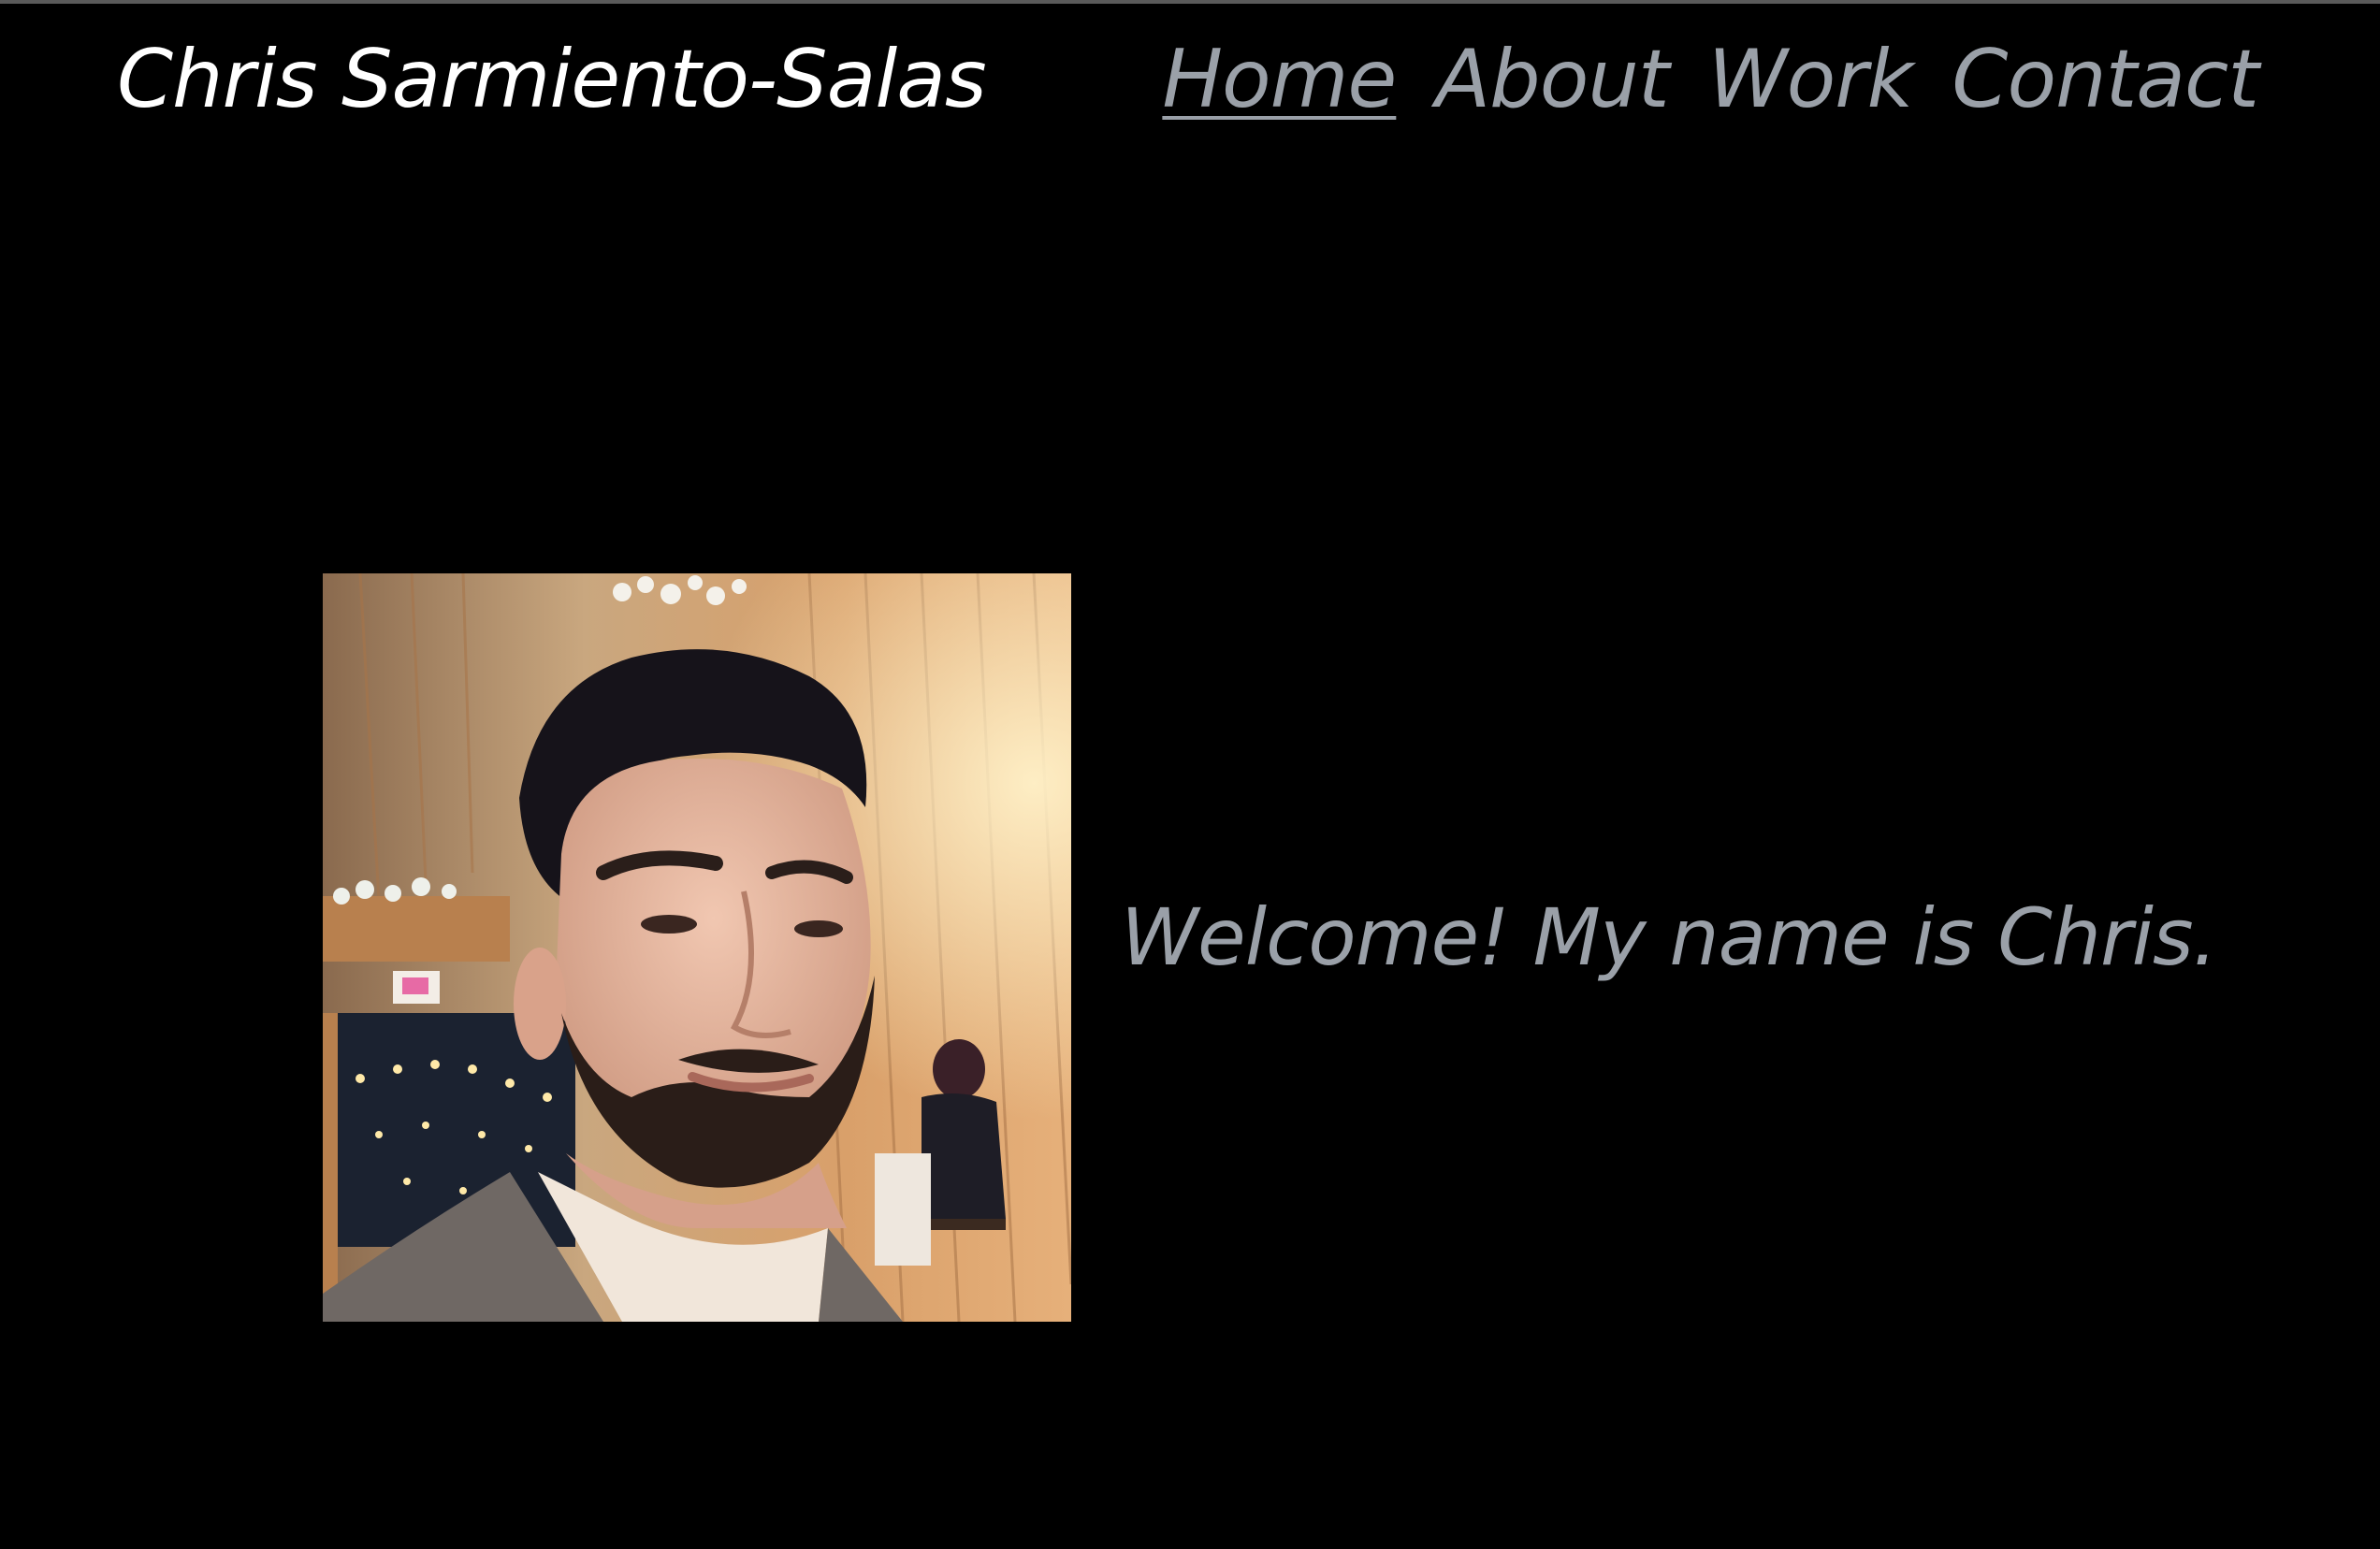 The width and height of the screenshot is (2380, 1549). I want to click on nav-about-link: About, so click(1552, 79).